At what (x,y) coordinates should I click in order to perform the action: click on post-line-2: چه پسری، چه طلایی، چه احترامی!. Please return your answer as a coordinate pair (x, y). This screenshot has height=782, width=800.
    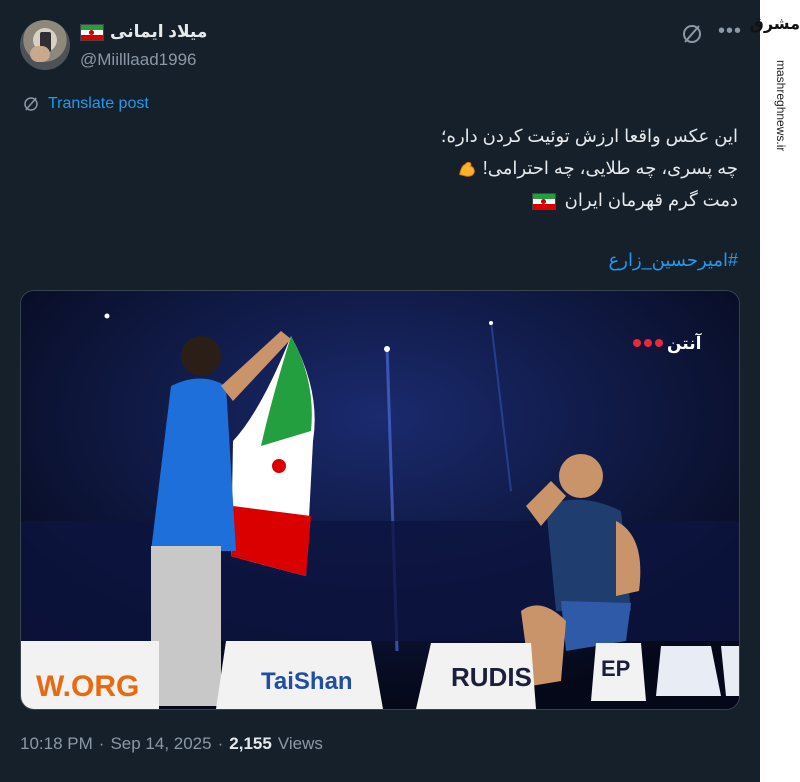
    Looking at the image, I should click on (610, 168).